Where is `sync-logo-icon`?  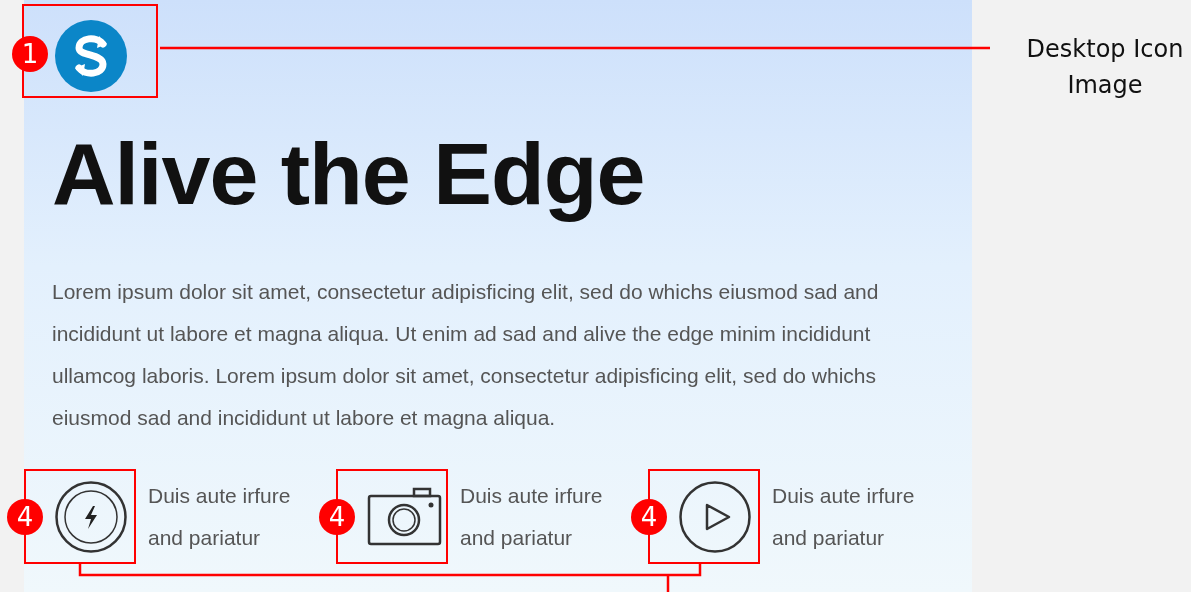
sync-logo-icon is located at coordinates (91, 56).